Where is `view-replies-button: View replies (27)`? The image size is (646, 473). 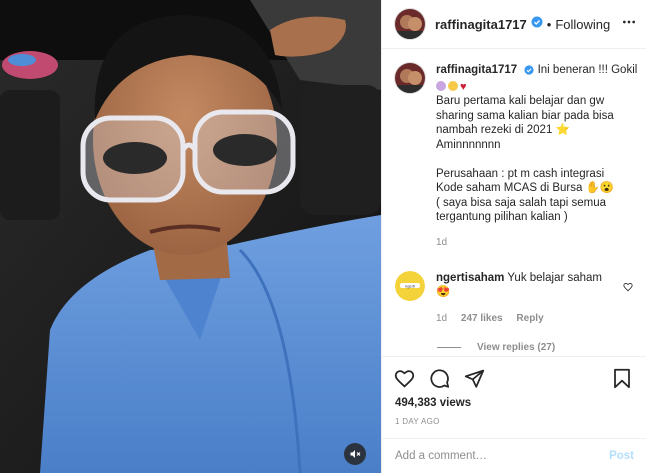
view-replies-button: View replies (27) is located at coordinates (541, 347).